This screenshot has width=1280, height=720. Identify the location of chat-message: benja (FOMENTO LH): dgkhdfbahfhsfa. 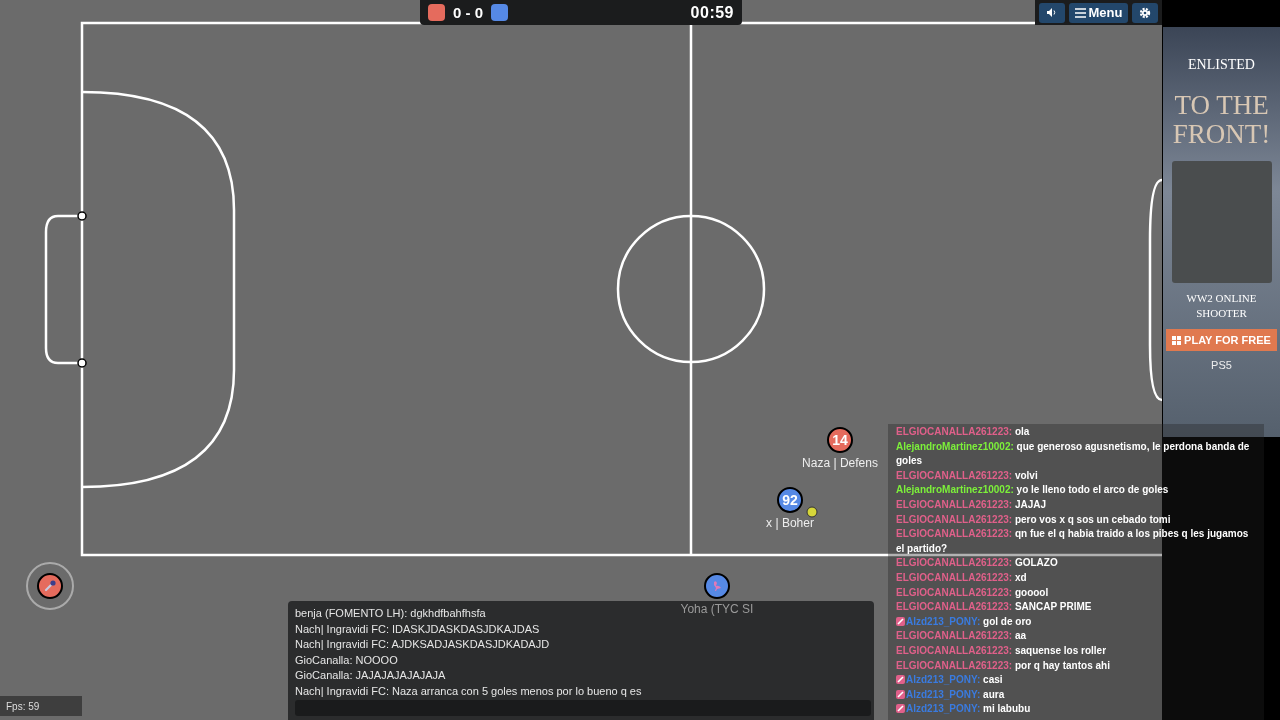
(390, 613).